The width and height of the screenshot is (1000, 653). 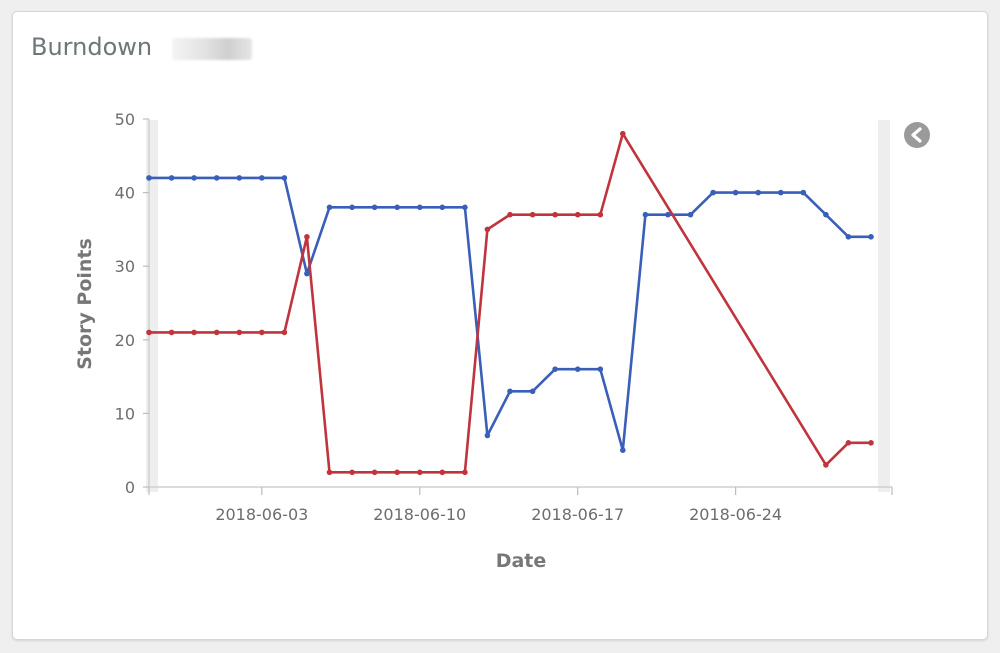 What do you see at coordinates (261, 514) in the screenshot?
I see `x-tick-label: 2018-06-03` at bounding box center [261, 514].